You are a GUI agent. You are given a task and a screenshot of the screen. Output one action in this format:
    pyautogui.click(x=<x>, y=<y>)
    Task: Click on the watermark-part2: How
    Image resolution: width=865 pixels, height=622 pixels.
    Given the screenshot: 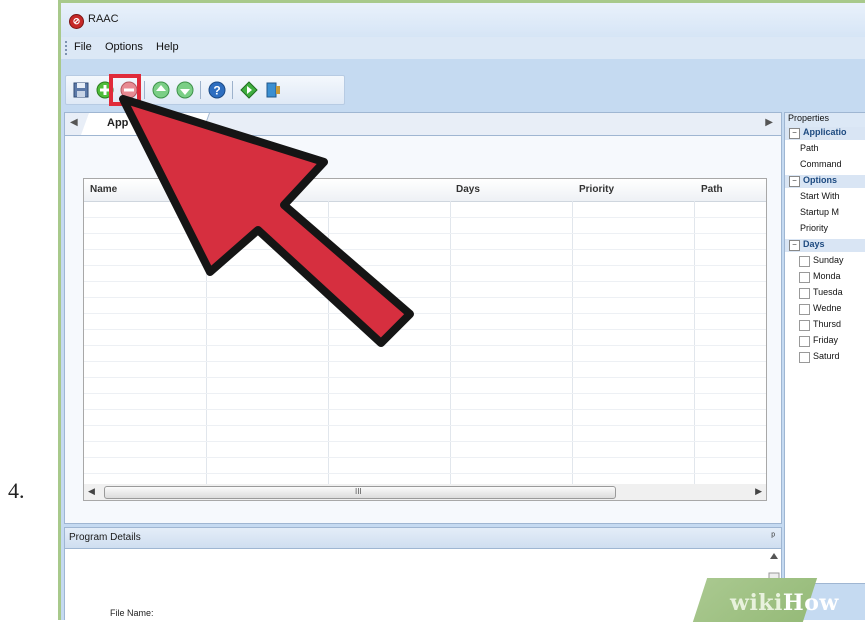 What is the action you would take?
    pyautogui.click(x=810, y=603)
    